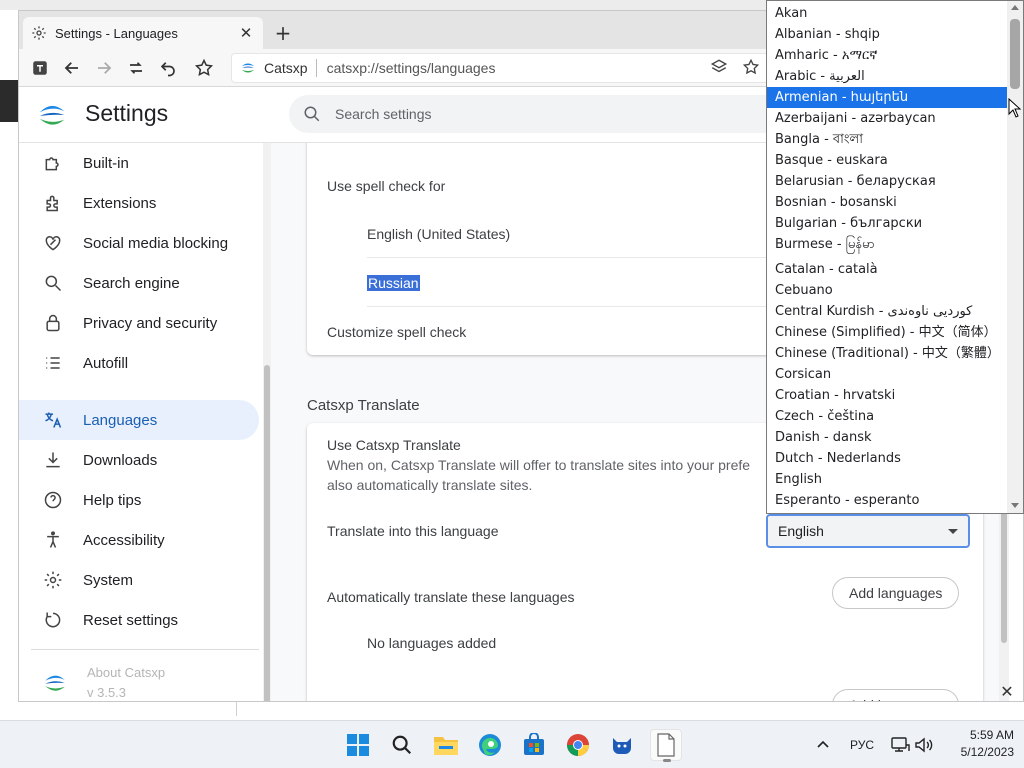  Describe the element at coordinates (1015, 505) in the screenshot. I see `scroll-down-arrow-icon` at that location.